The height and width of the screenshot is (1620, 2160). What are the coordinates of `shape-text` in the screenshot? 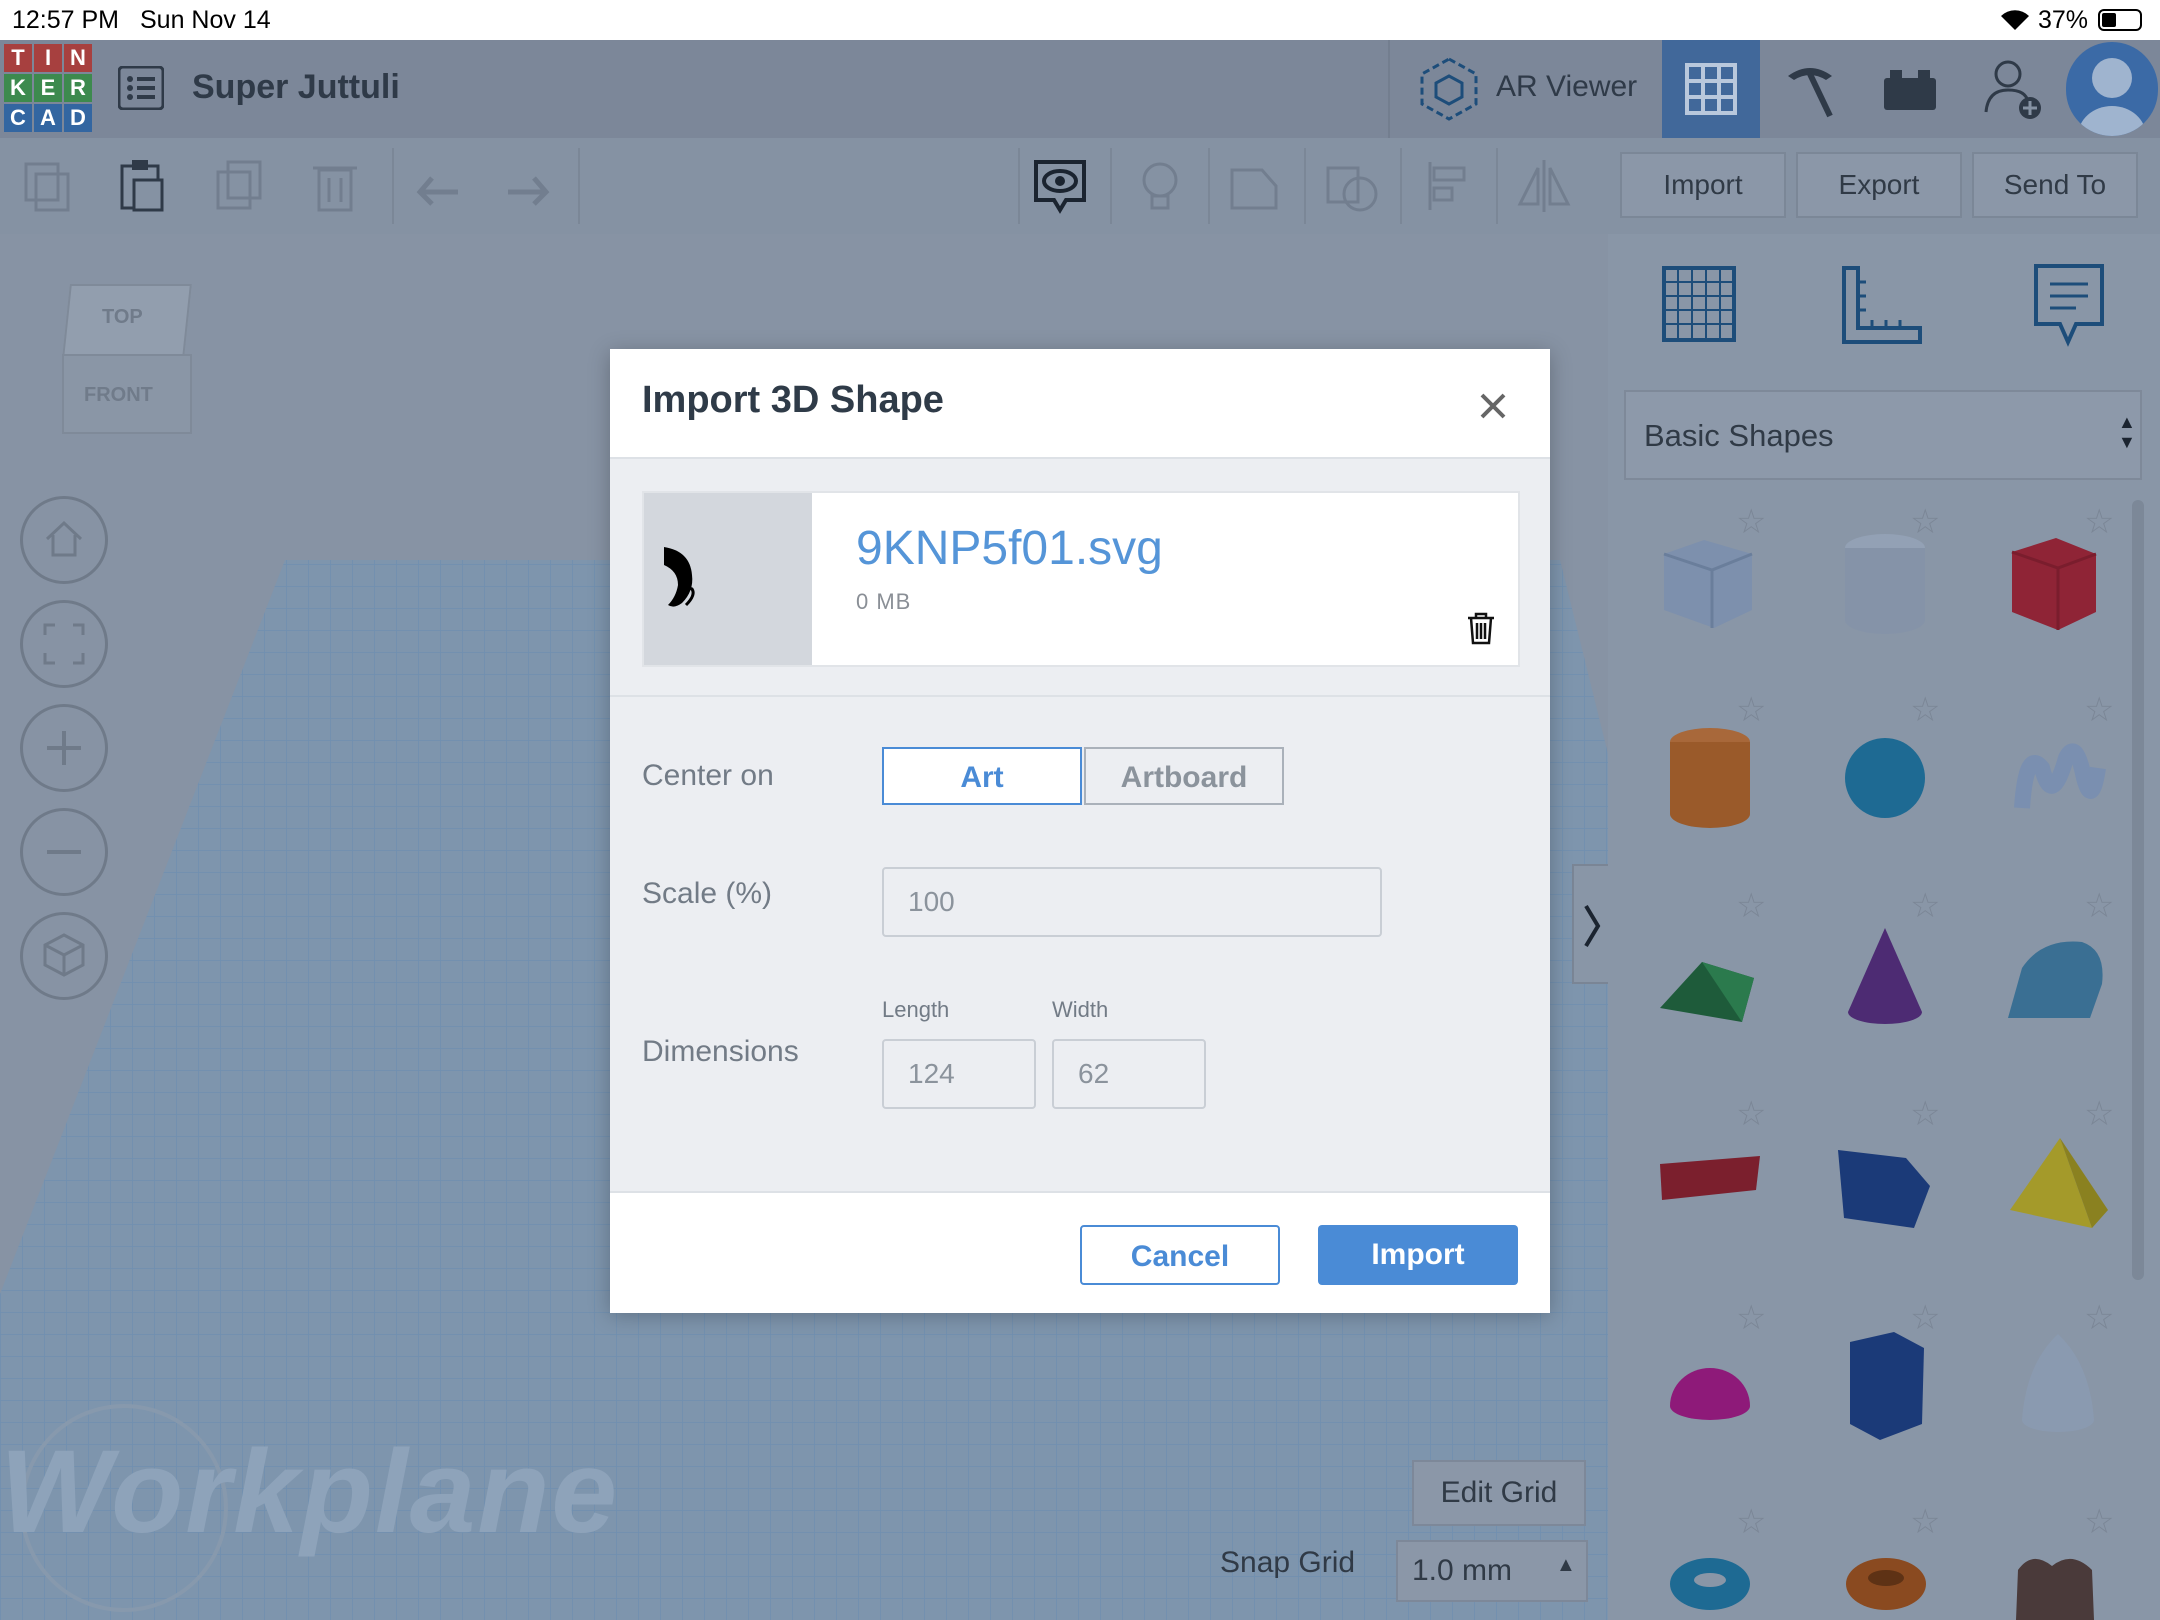 It's located at (1711, 1184).